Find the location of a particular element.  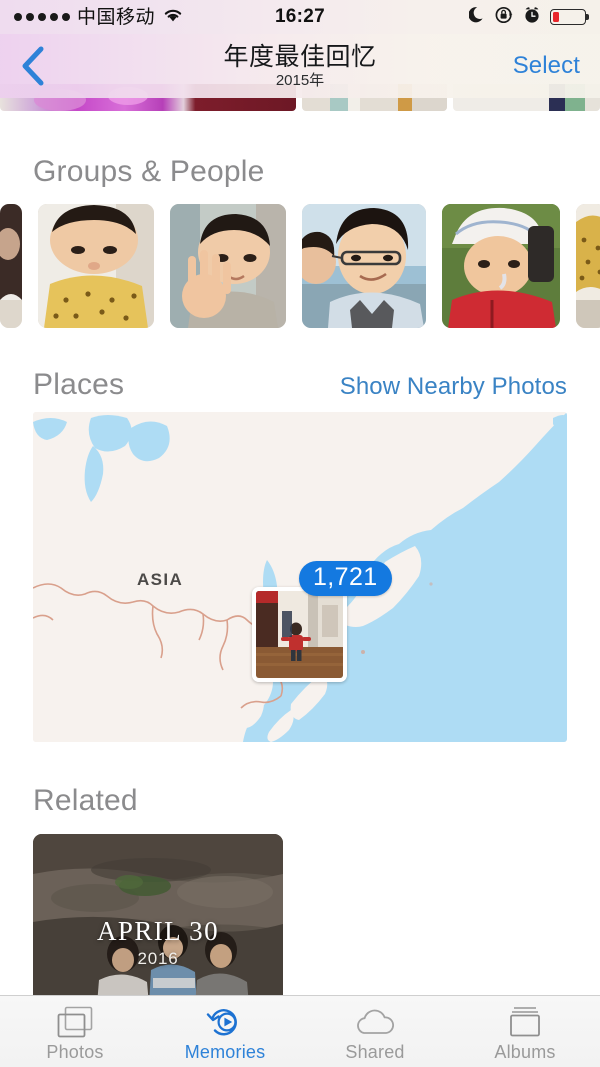

tab-bar: Photos Memories Shared Albums is located at coordinates (300, 1031).